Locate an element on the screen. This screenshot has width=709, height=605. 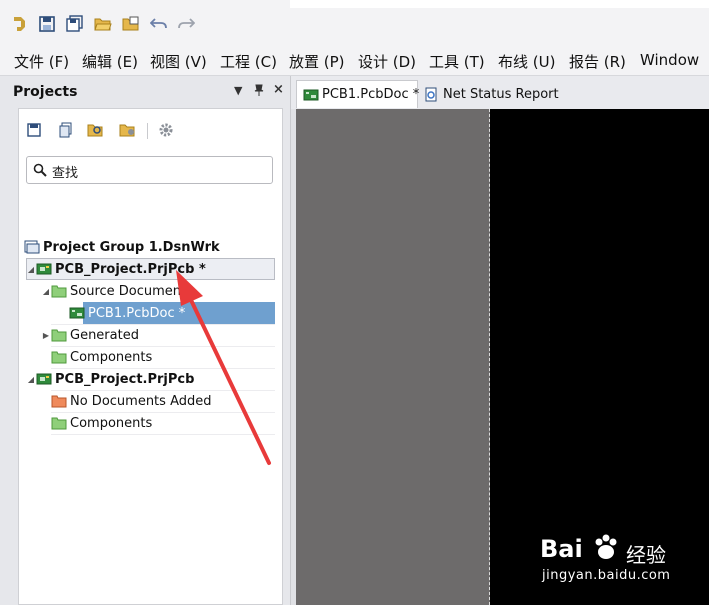
watermark-brand: Bai is located at coordinates (561, 549).